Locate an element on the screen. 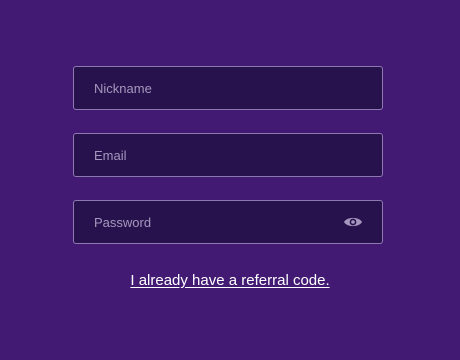  email-input is located at coordinates (228, 155).